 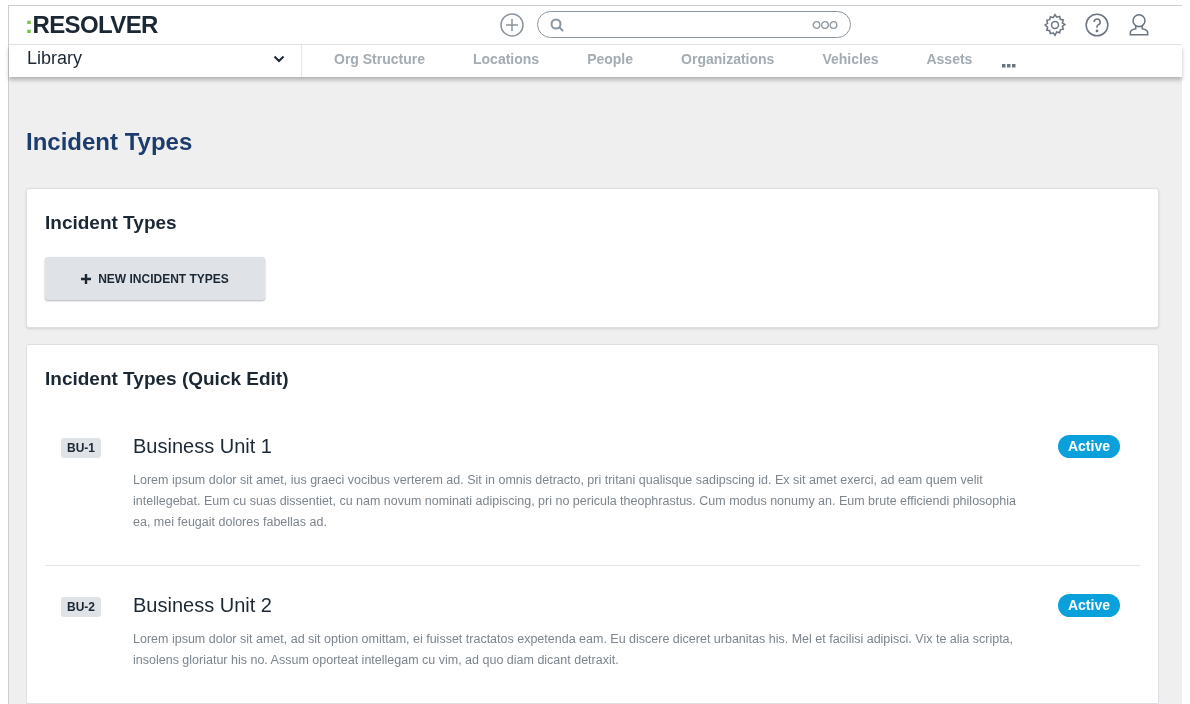 I want to click on code-tag: BU-2, so click(x=81, y=607).